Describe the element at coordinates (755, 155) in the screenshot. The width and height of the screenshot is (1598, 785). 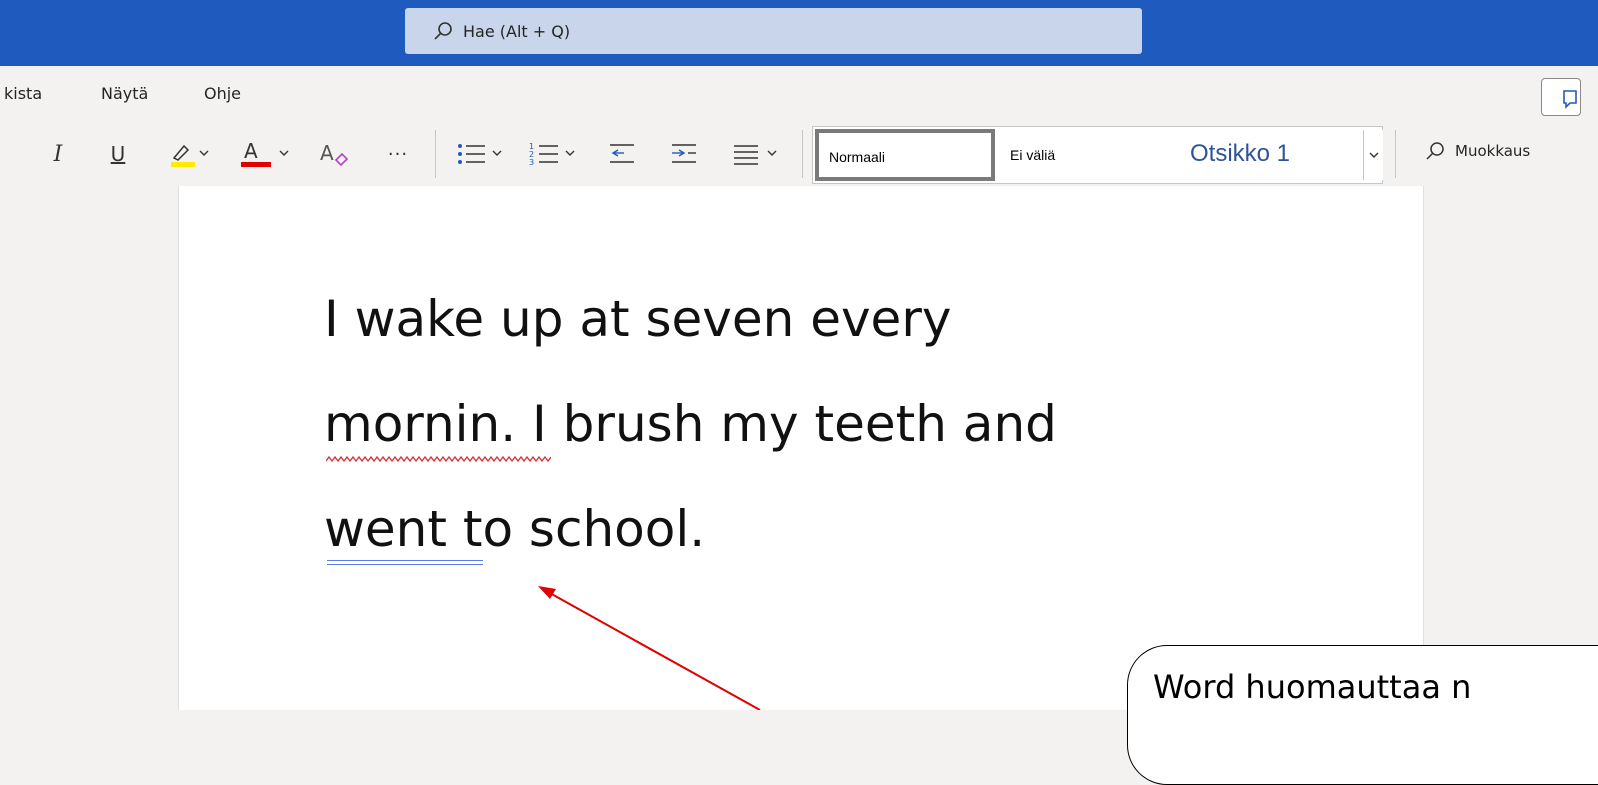
I see `align-icon` at that location.